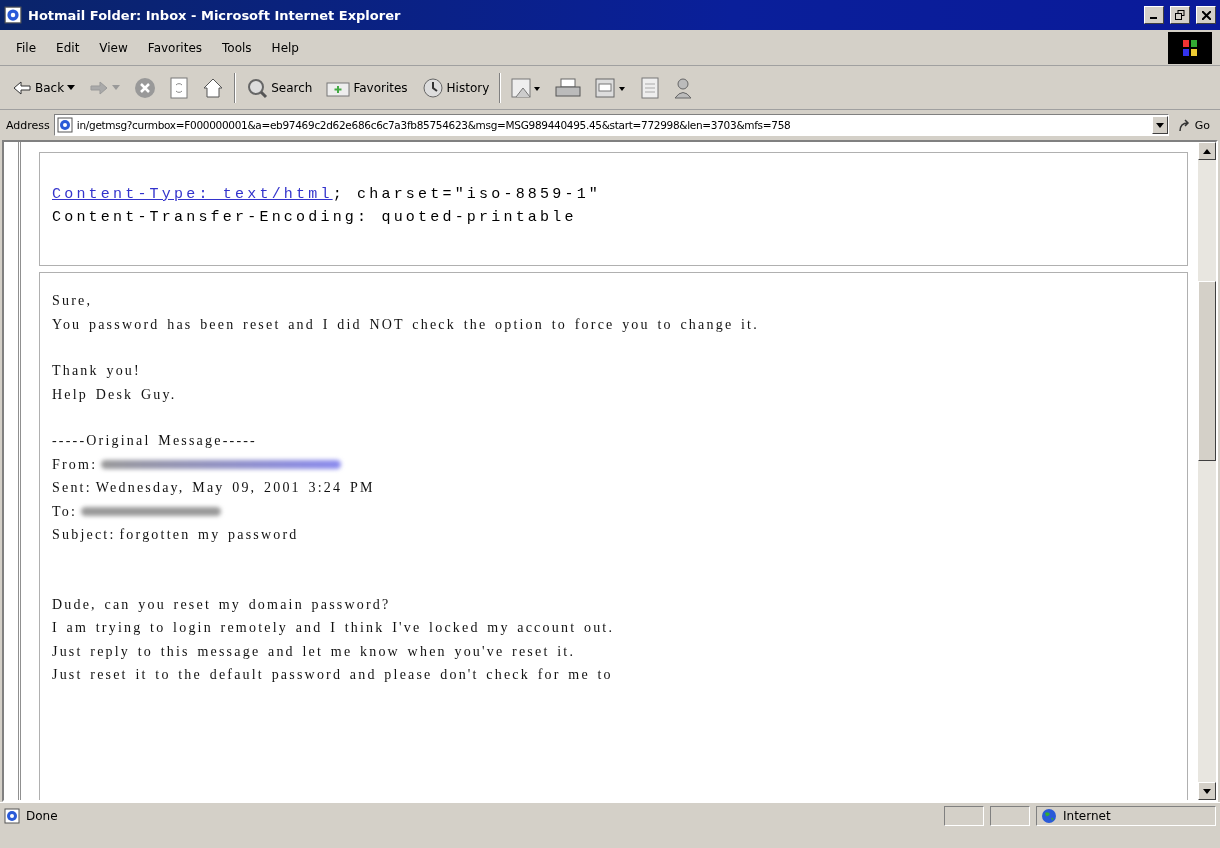 The height and width of the screenshot is (848, 1220). What do you see at coordinates (235, 488) in the screenshot?
I see `field-value: Wednesday, May 09, 2001 3:24 PM` at bounding box center [235, 488].